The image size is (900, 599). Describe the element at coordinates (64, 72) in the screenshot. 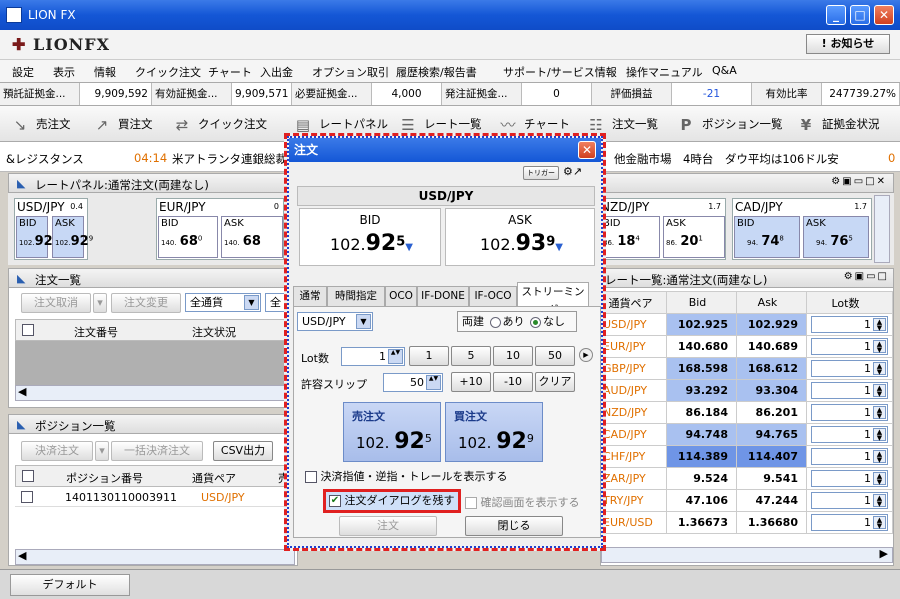

I see `menu-view: 表示` at that location.